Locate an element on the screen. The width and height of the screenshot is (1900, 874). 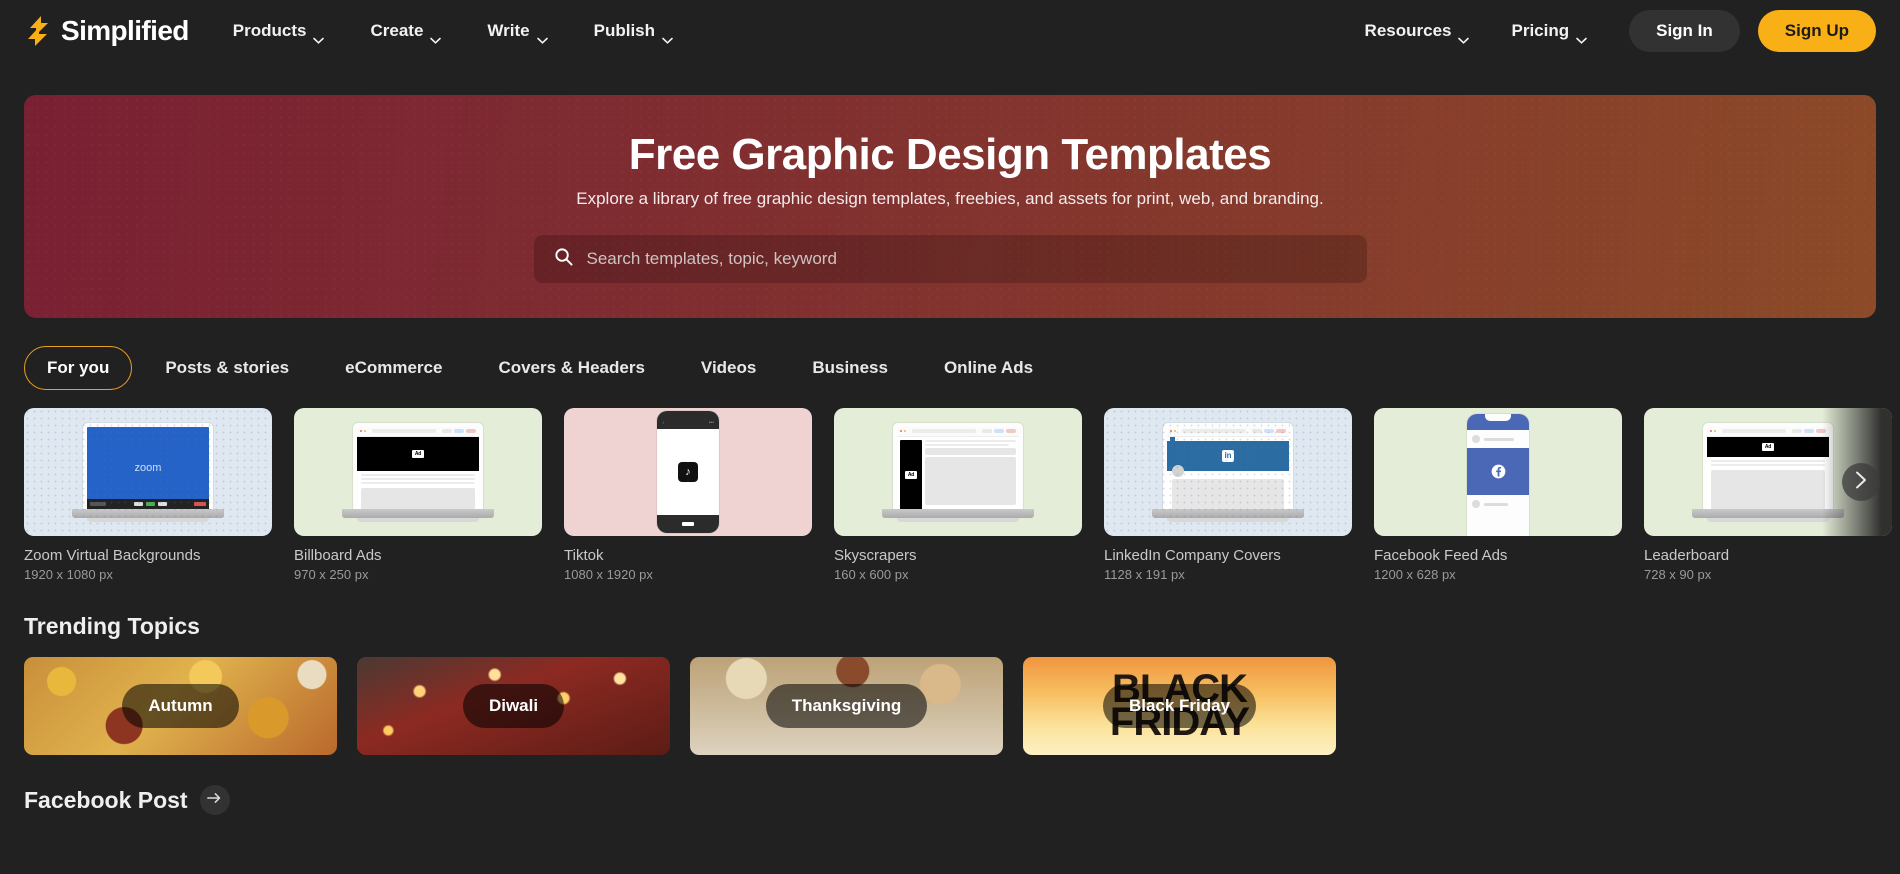
trending-topic-card: BLACKFRIDAY Black Friday is located at coordinates (1179, 706).